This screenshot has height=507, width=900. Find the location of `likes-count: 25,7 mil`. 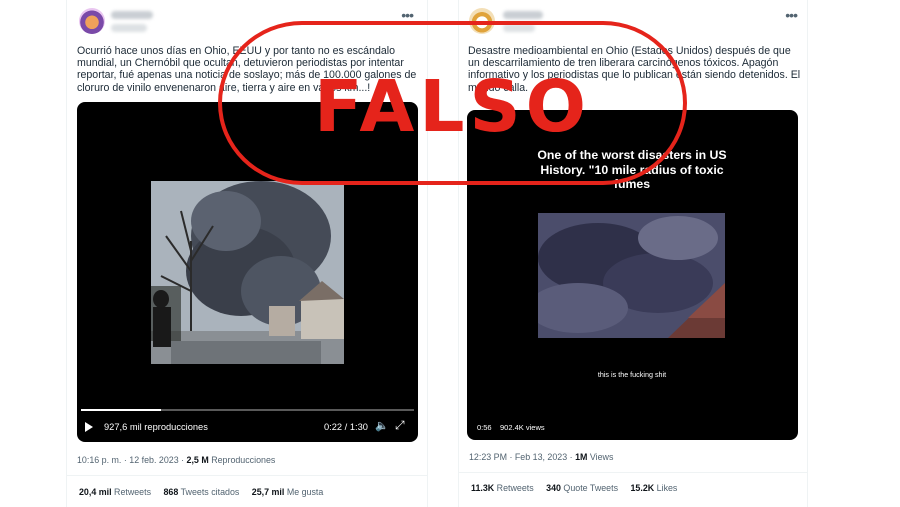

likes-count: 25,7 mil is located at coordinates (268, 492).